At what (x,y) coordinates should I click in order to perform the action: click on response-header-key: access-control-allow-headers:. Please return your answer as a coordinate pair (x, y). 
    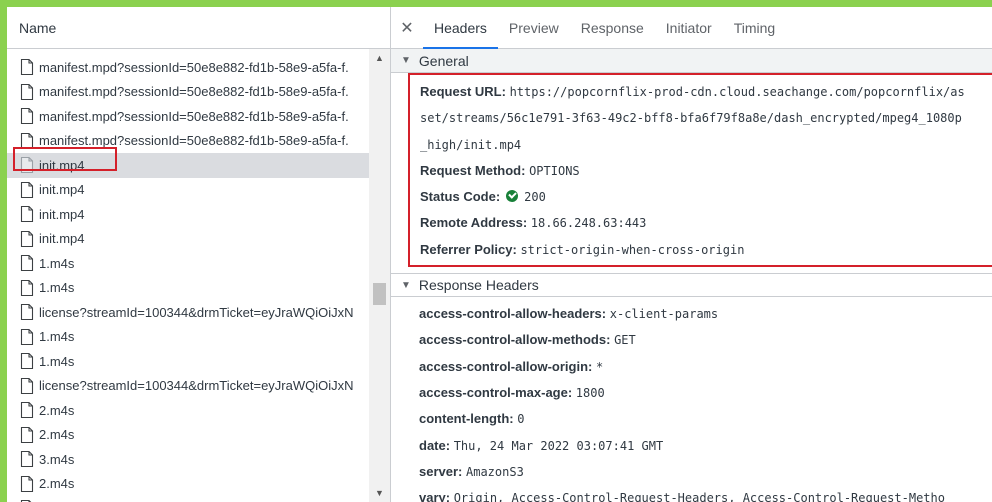
    Looking at the image, I should click on (513, 314).